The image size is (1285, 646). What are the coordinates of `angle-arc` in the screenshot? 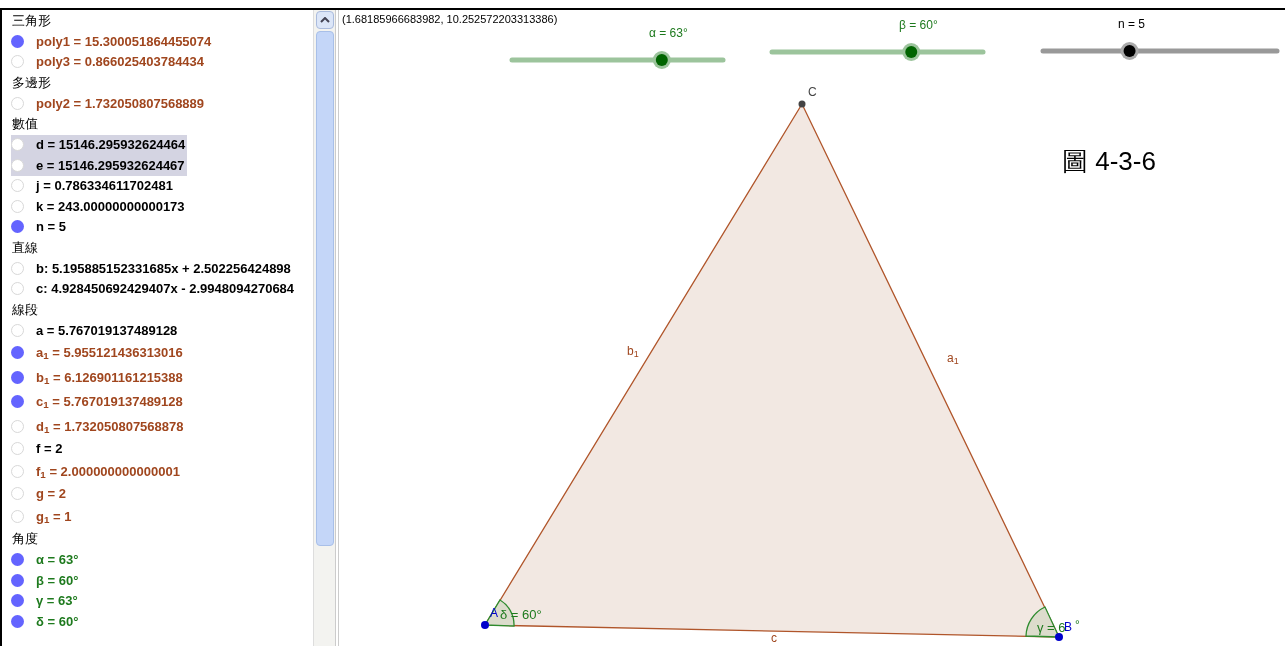 It's located at (1042, 622).